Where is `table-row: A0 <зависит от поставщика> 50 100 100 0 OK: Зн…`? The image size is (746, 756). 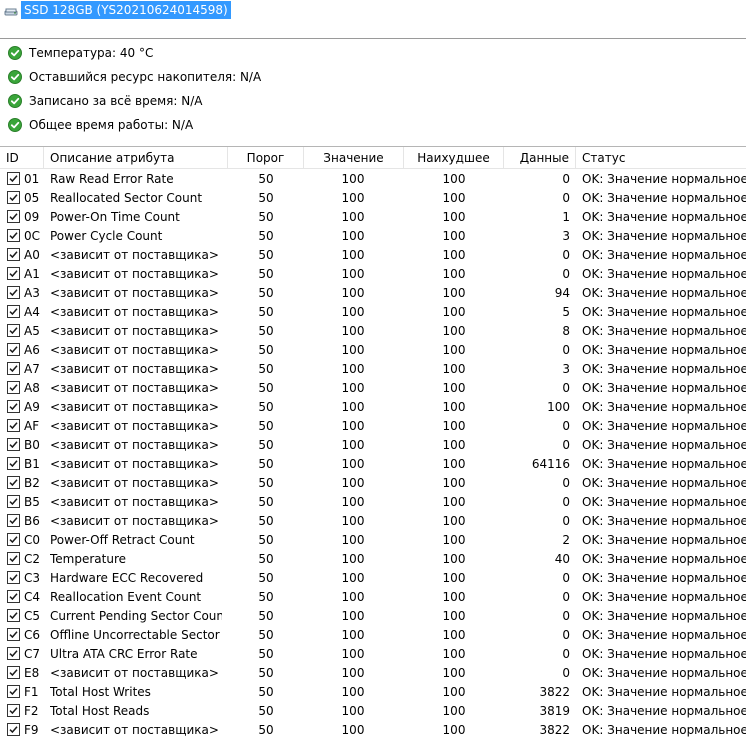 table-row: A0 <зависит от поставщика> 50 100 100 0 OK: Зн… is located at coordinates (373, 255).